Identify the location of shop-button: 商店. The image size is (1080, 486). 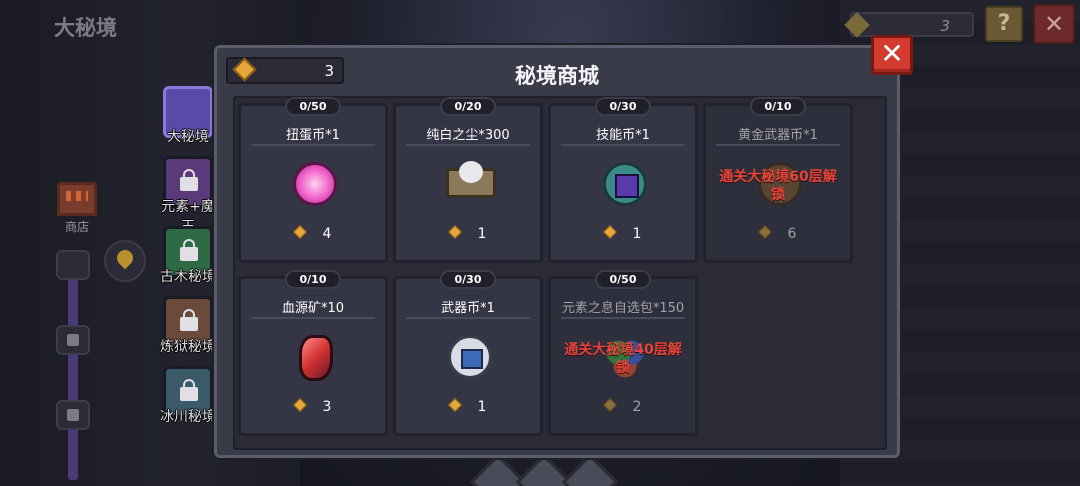
(77, 208).